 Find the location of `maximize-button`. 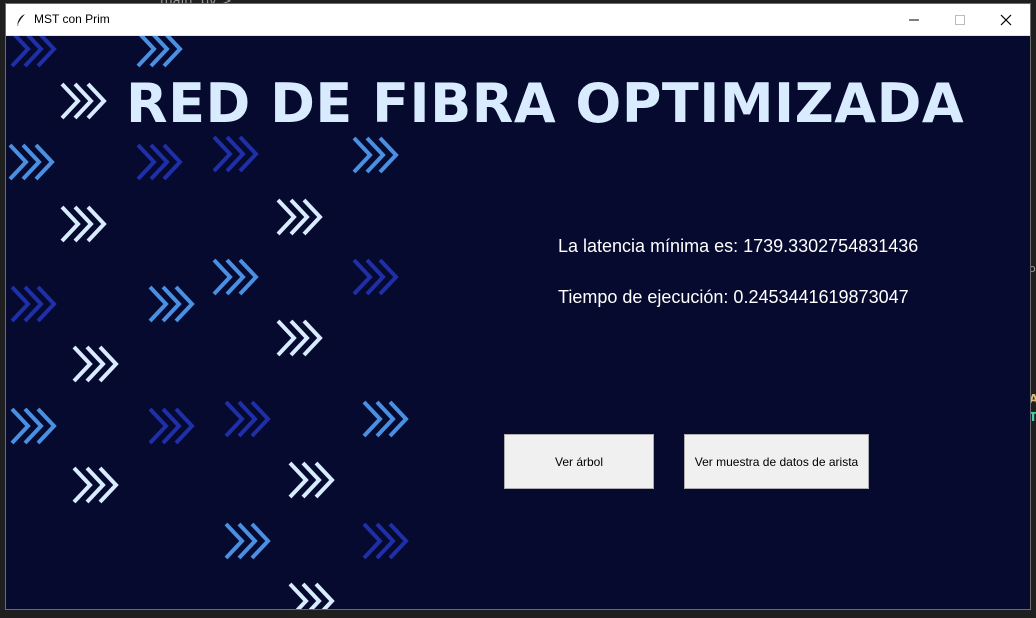

maximize-button is located at coordinates (960, 19).